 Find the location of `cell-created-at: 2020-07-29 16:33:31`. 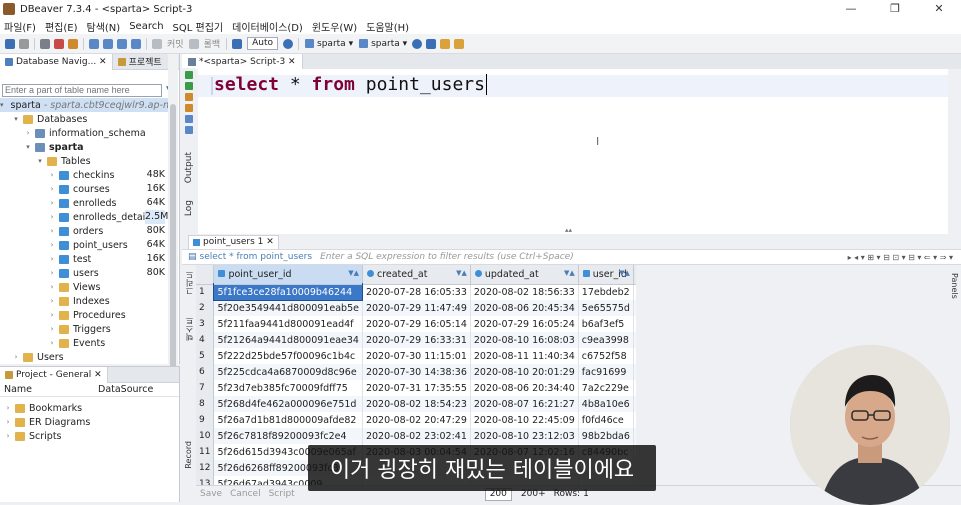

cell-created-at: 2020-07-29 16:33:31 is located at coordinates (416, 340).